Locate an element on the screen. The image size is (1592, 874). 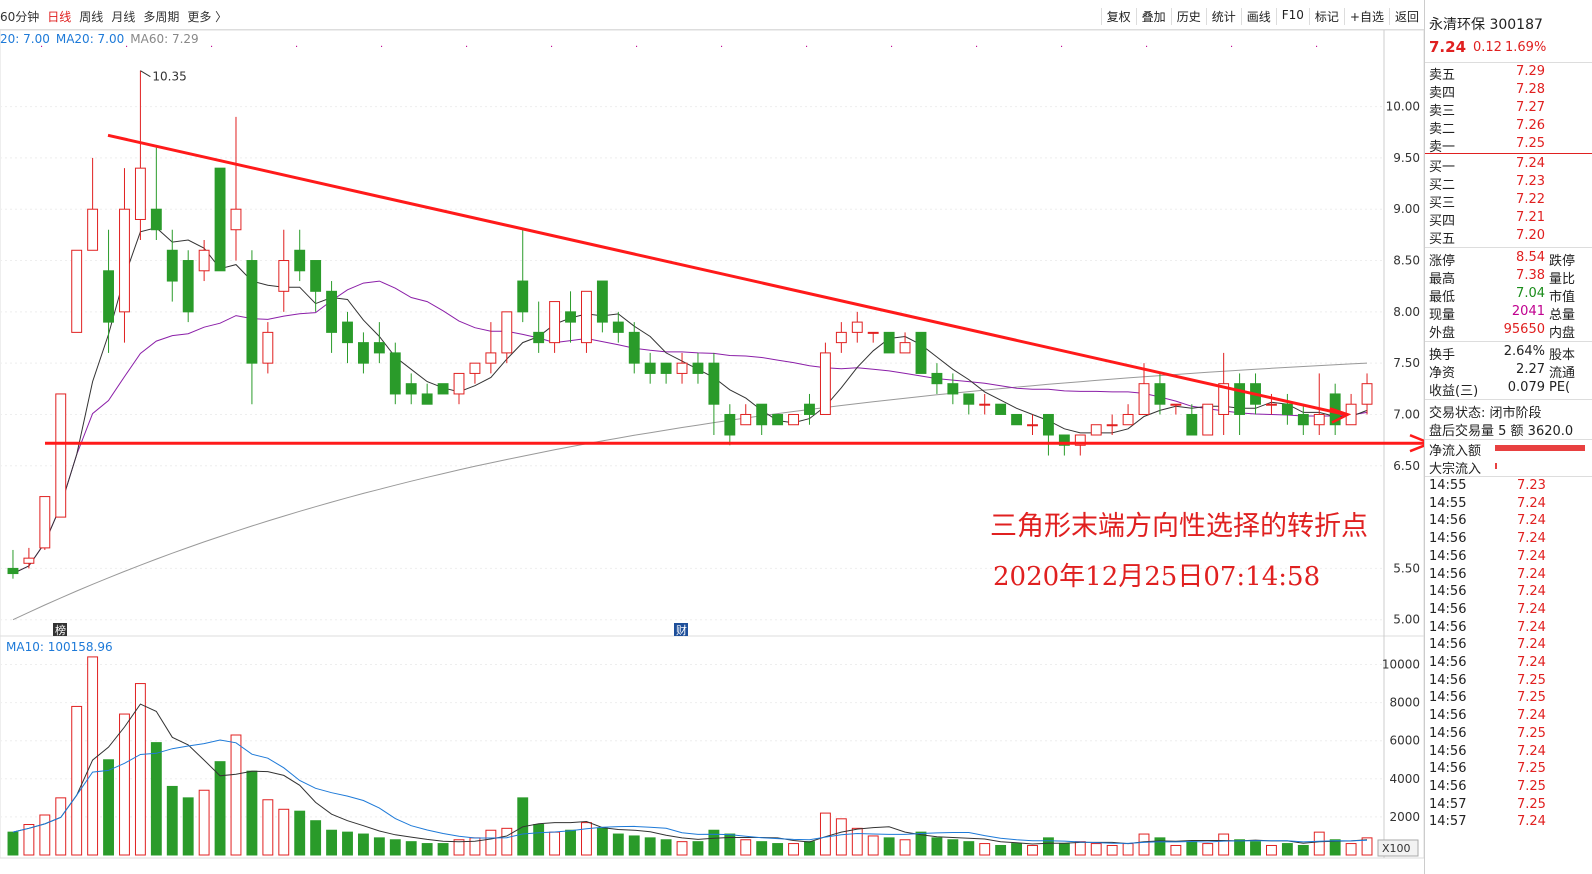
bid-row: 买三 7.22 is located at coordinates (1510, 201).